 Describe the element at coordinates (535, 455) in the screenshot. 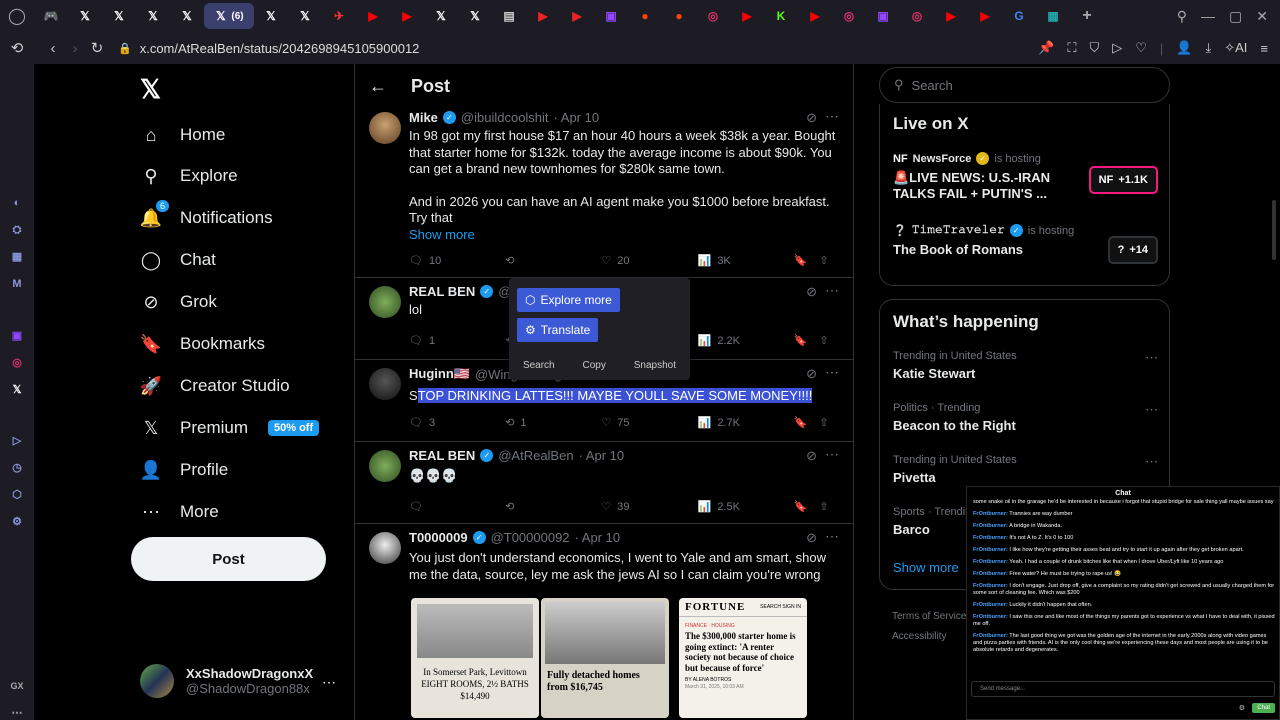

I see `author-handle: @AtRealBen` at that location.